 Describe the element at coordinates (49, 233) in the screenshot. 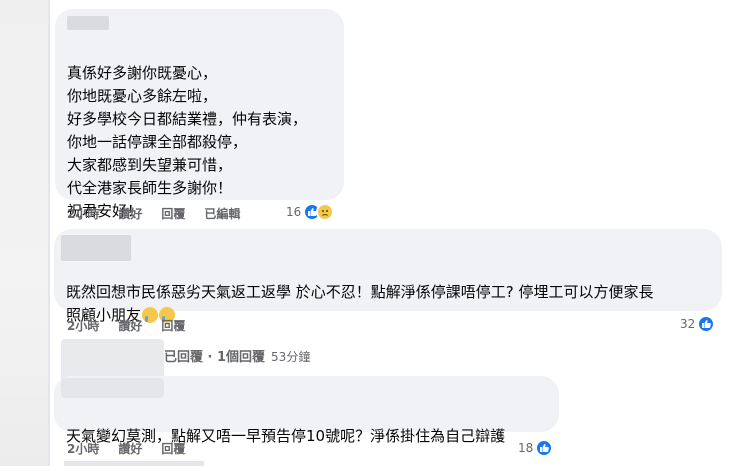

I see `thread-line` at that location.